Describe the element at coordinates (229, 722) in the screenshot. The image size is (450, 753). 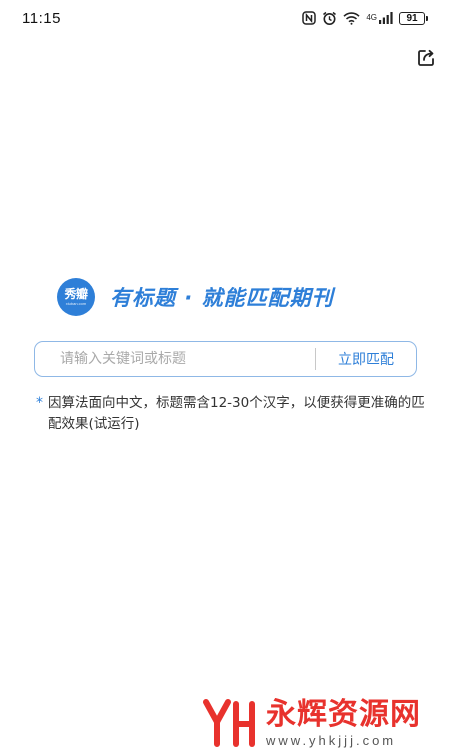
I see `watermark-logo-icon` at that location.